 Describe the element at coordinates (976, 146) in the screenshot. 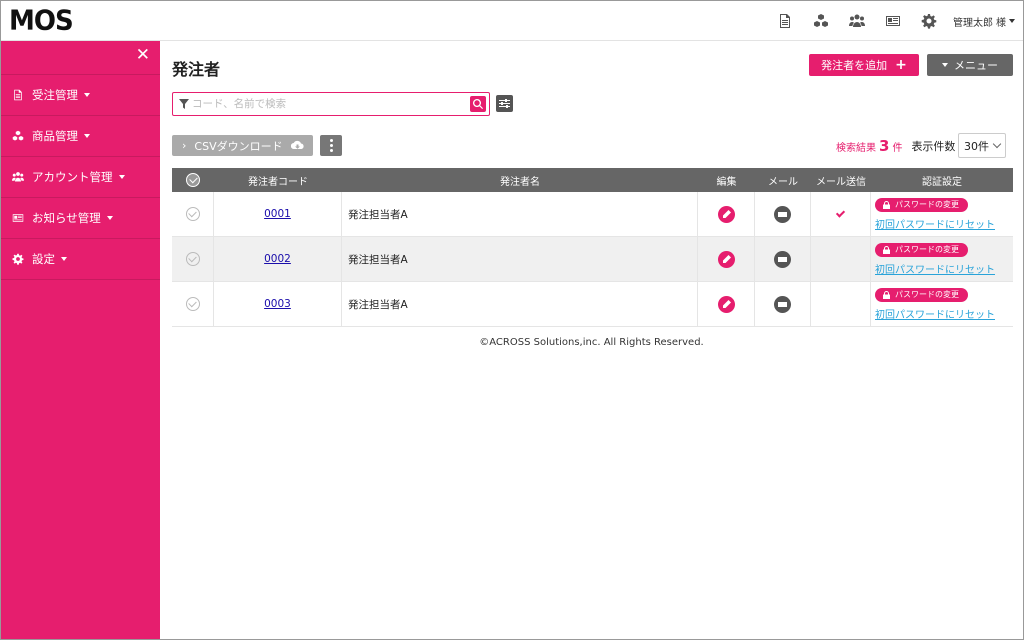

I see `per-page-value: 30件` at that location.